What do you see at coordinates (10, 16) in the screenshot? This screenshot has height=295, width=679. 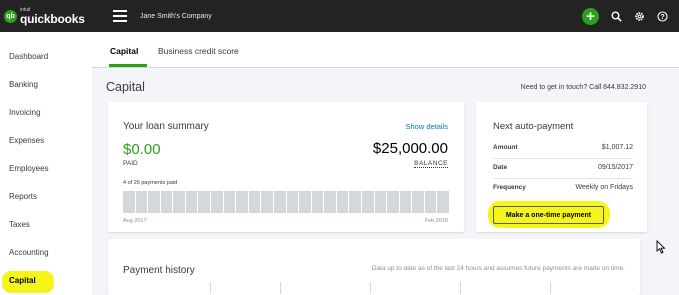 I see `qb-logo-icon: qb` at bounding box center [10, 16].